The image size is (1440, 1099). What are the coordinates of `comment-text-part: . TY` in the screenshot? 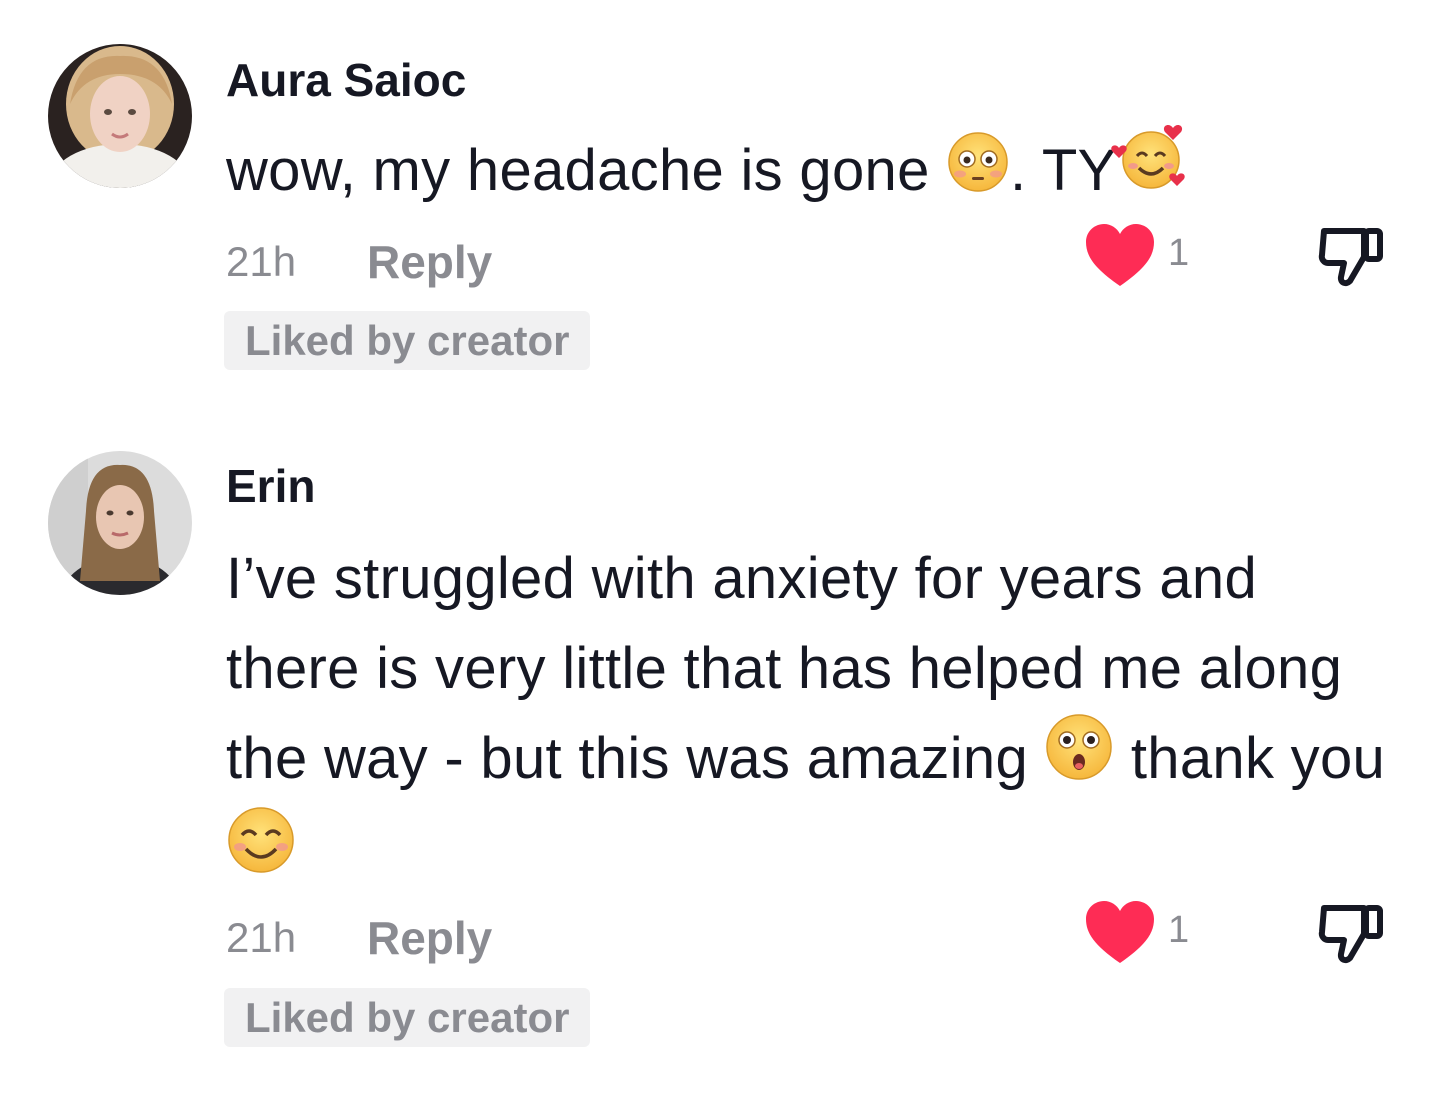 It's located at (1063, 170).